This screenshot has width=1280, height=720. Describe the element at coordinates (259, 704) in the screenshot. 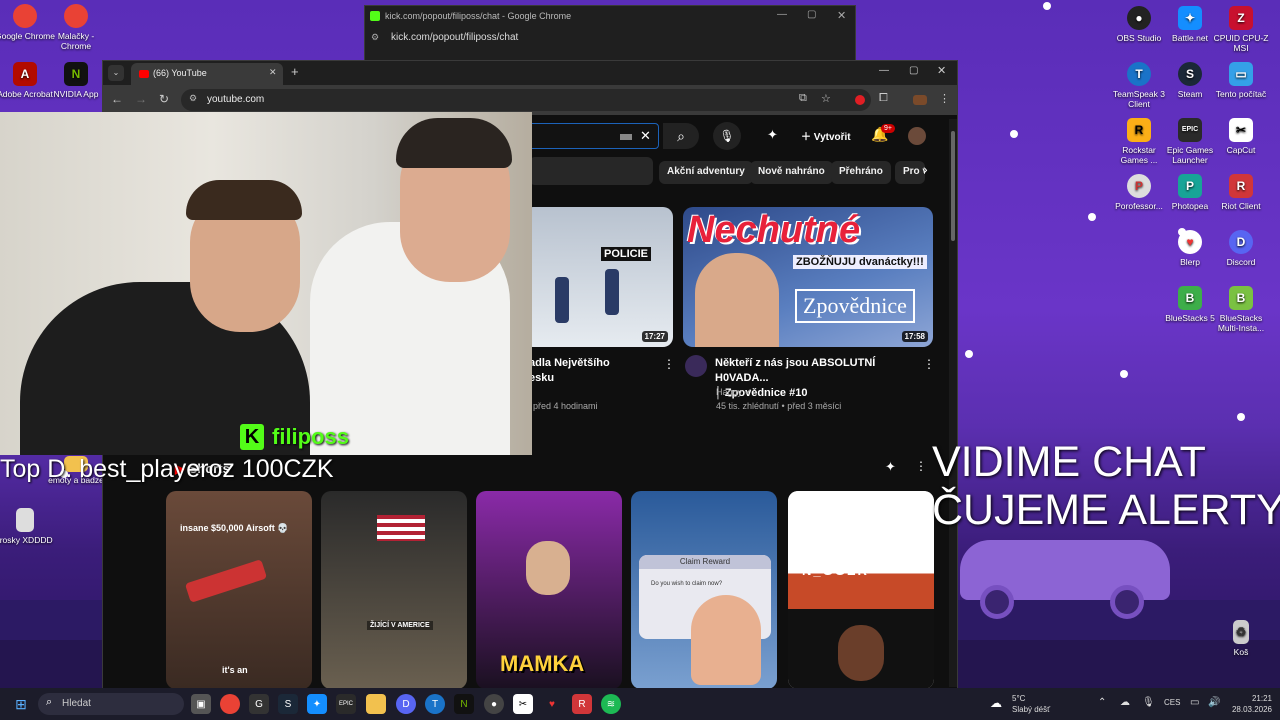

I see `taskbar-app-icon: G` at that location.